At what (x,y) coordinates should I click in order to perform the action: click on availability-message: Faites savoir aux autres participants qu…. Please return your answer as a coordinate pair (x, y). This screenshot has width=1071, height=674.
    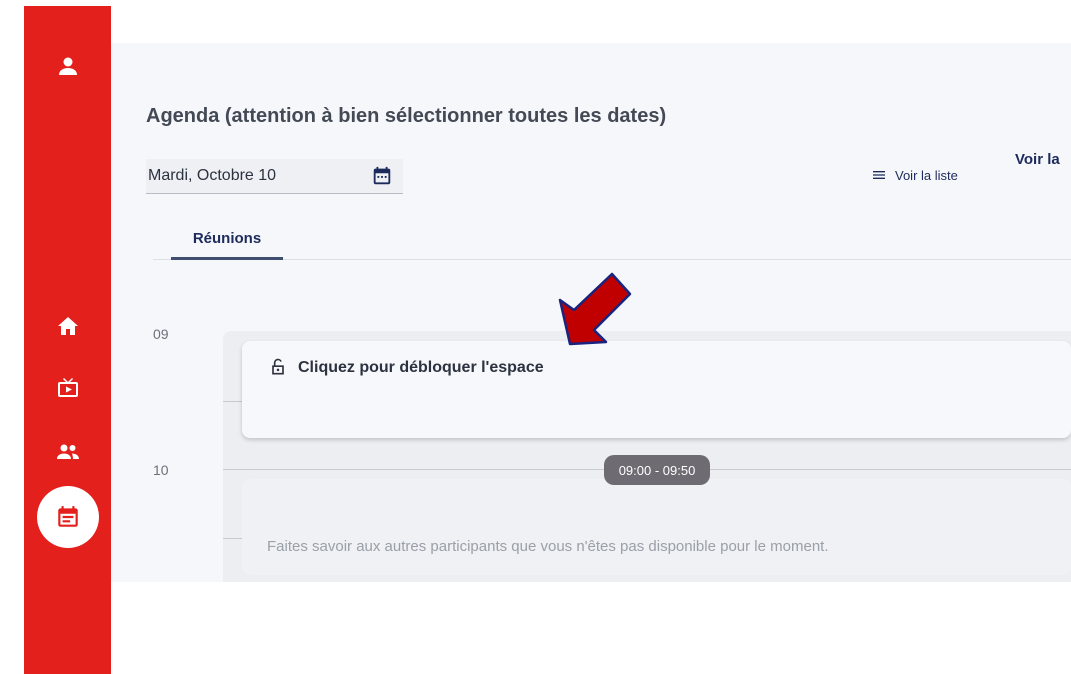
    Looking at the image, I should click on (548, 546).